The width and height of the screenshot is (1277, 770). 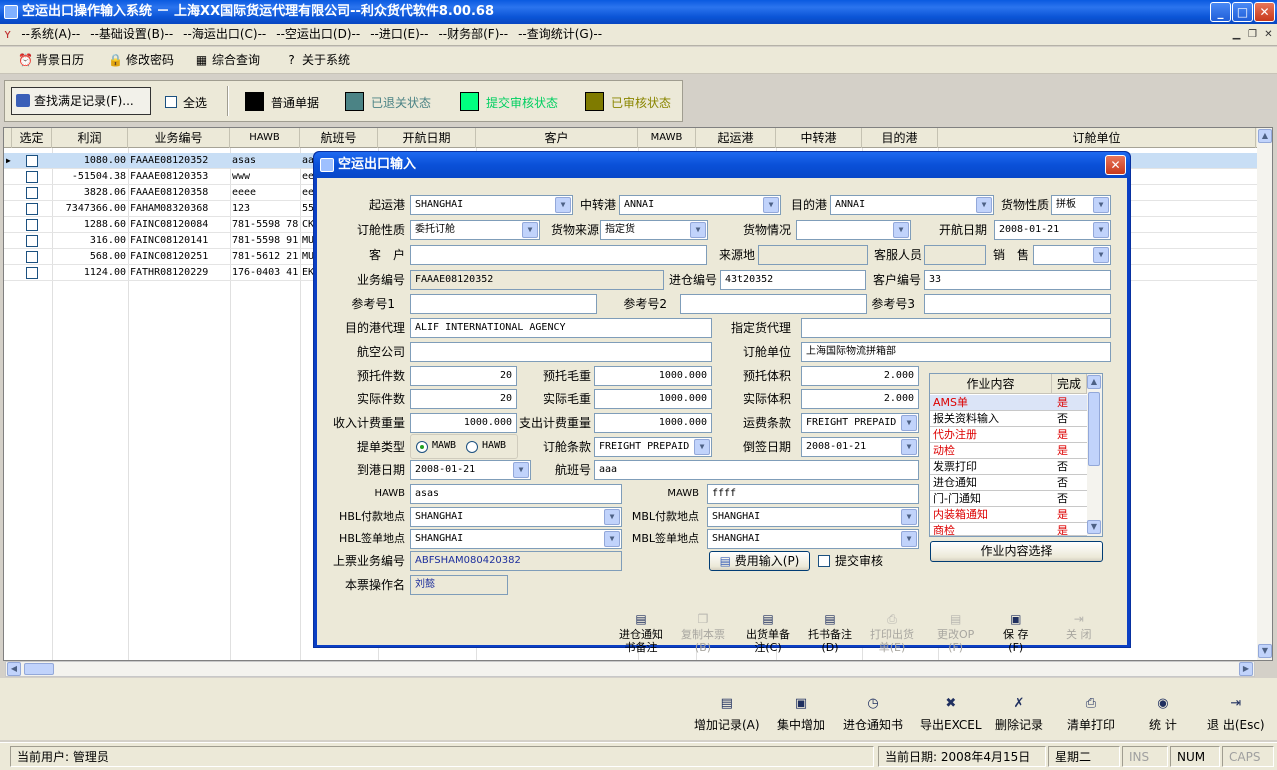 What do you see at coordinates (427, 138) in the screenshot?
I see `col-sail-date: 开航日期` at bounding box center [427, 138].